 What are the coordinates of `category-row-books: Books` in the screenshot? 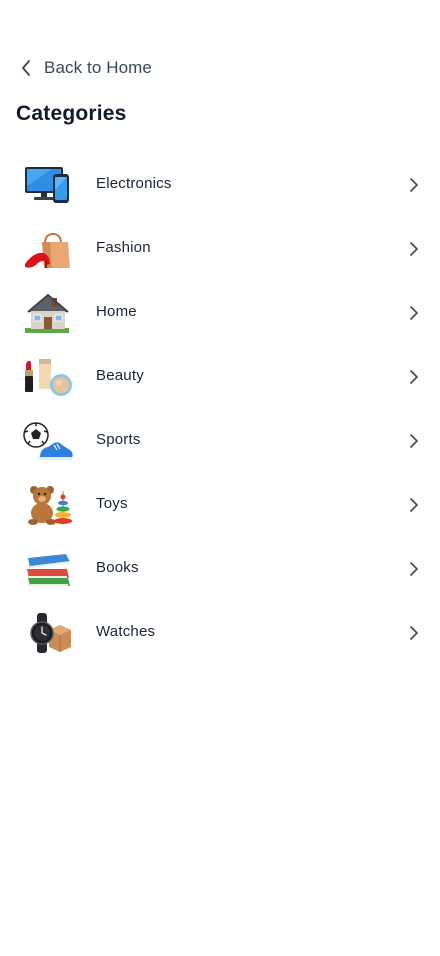 It's located at (220, 569).